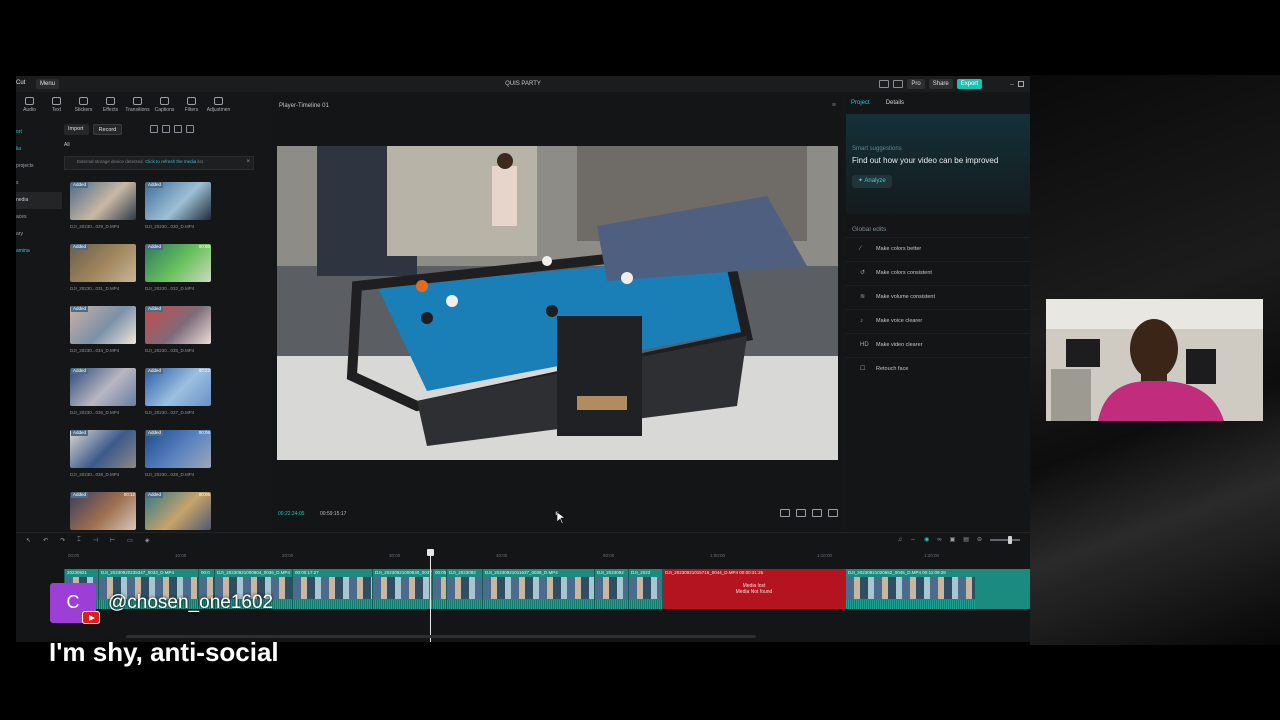  What do you see at coordinates (833, 513) in the screenshot?
I see `fullscreen-icon` at bounding box center [833, 513].